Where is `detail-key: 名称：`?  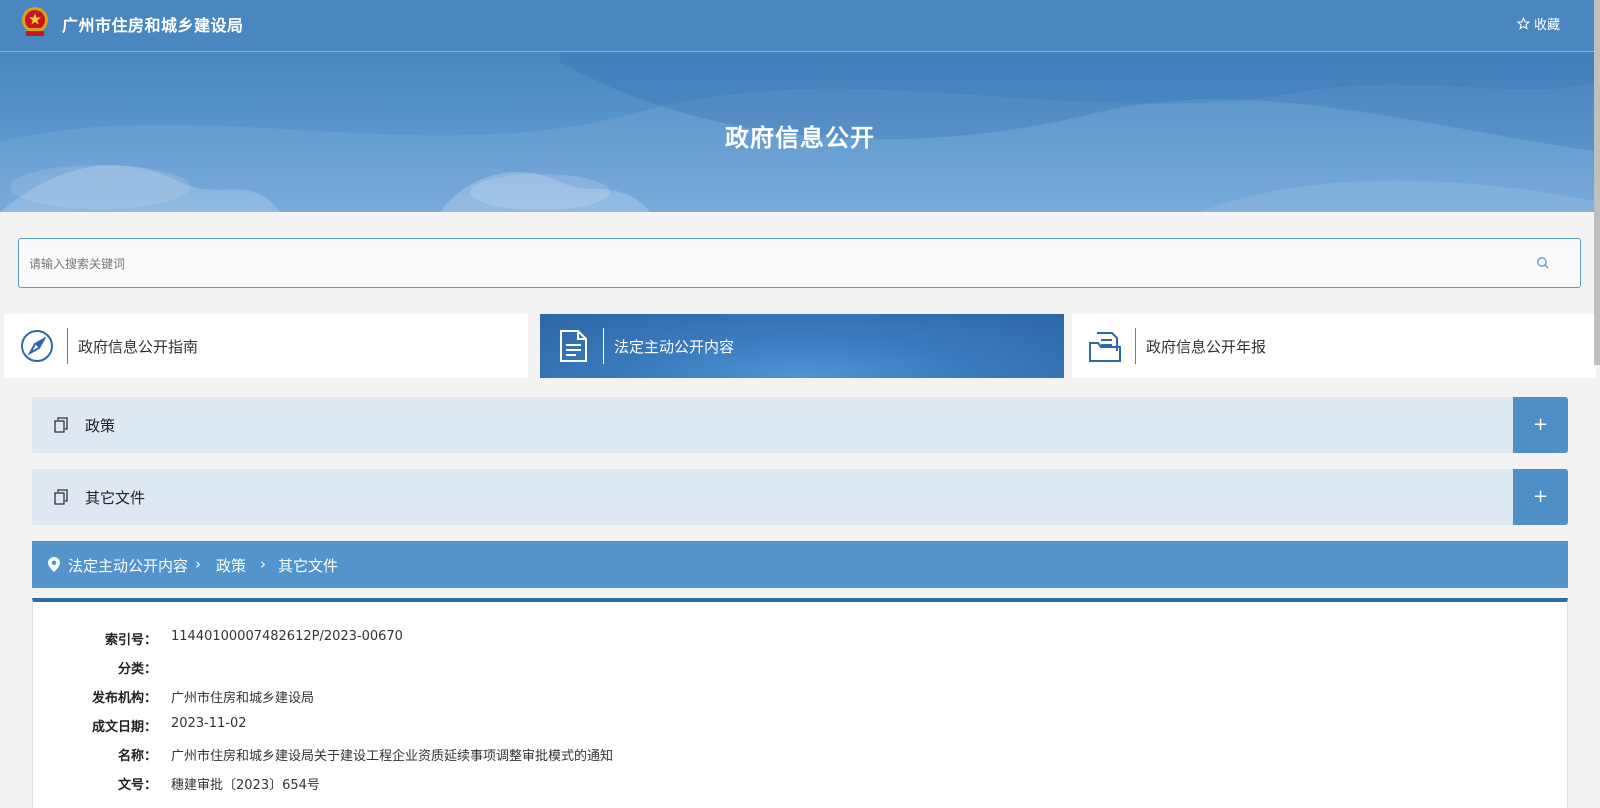
detail-key: 名称： is located at coordinates (137, 756).